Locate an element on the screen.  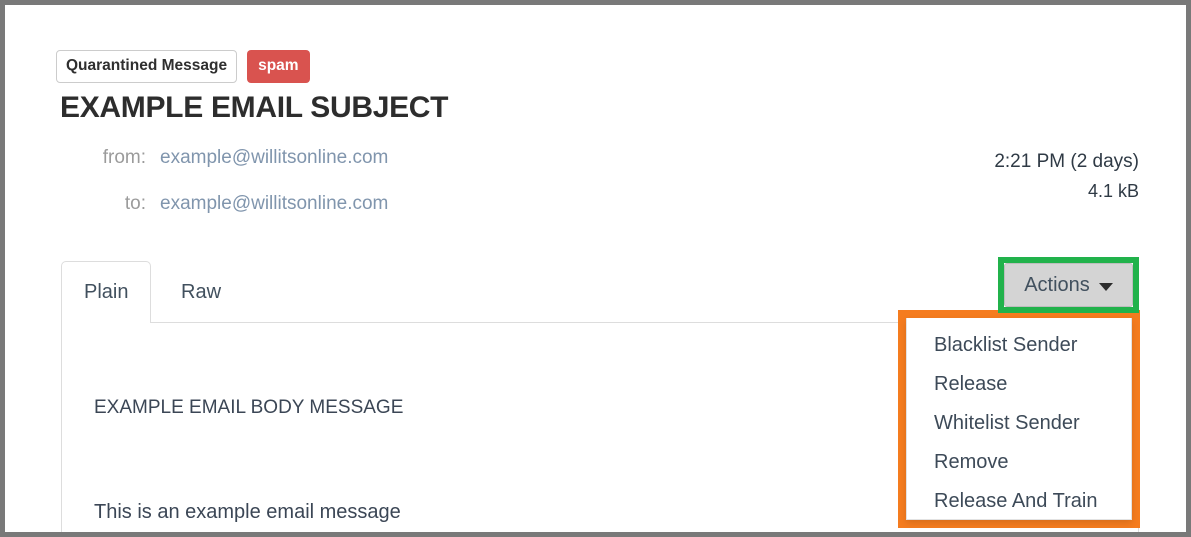
menu-item-blacklist-sender-label: Blacklist Sender is located at coordinates (1006, 345).